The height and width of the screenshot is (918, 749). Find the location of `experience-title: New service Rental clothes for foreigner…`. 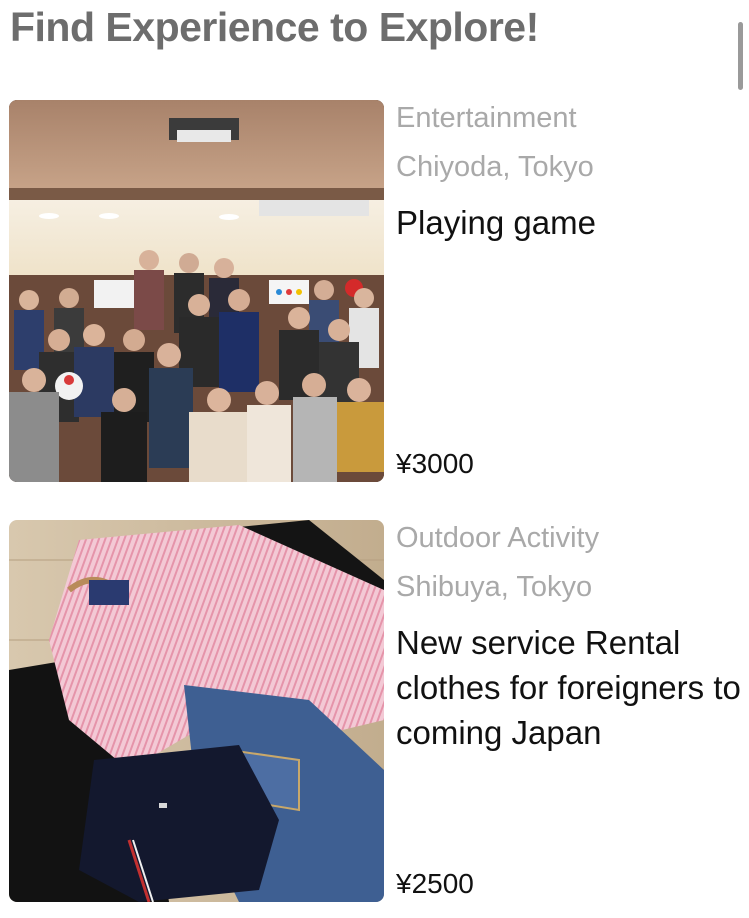

experience-title: New service Rental clothes for foreigner… is located at coordinates (568, 687).